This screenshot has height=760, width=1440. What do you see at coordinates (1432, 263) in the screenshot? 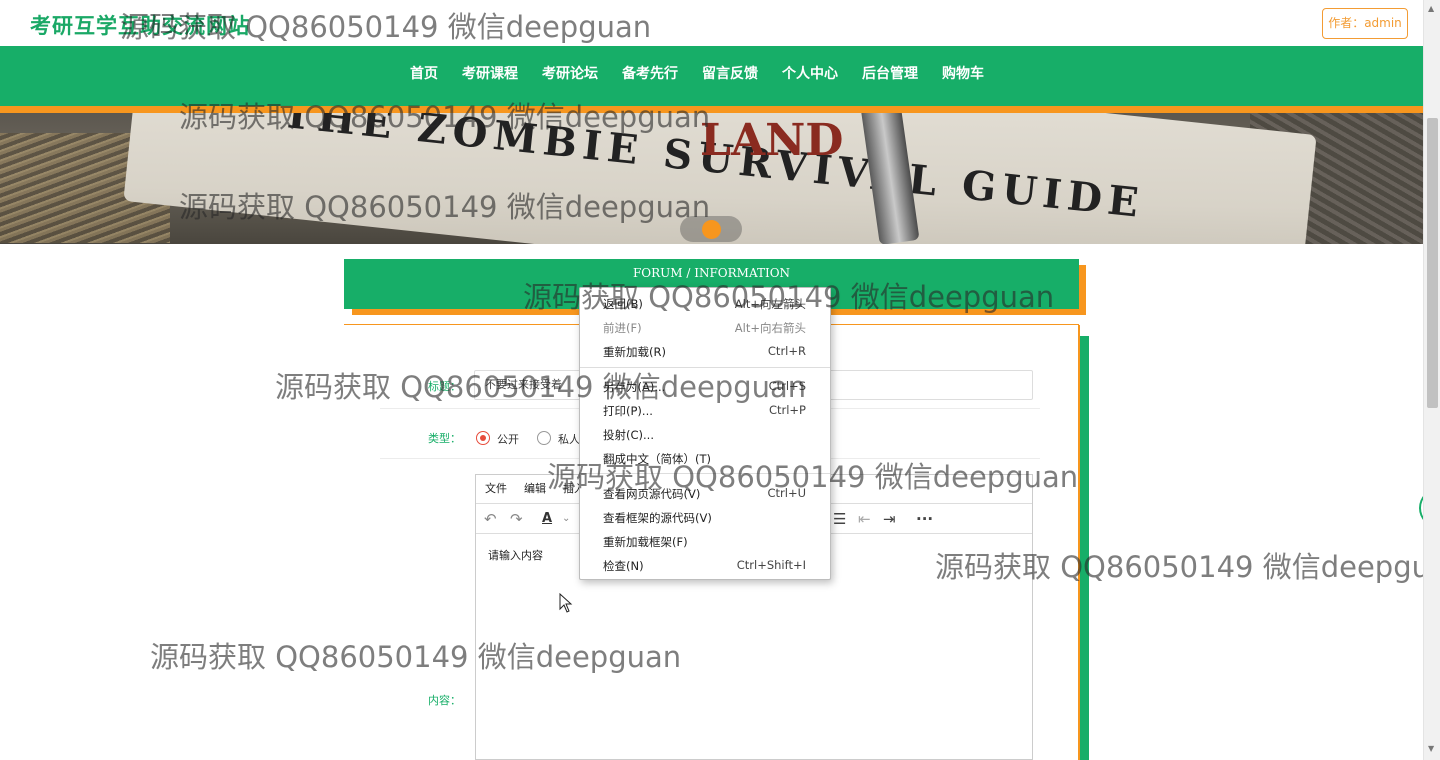
I see `scroll-thumb` at bounding box center [1432, 263].